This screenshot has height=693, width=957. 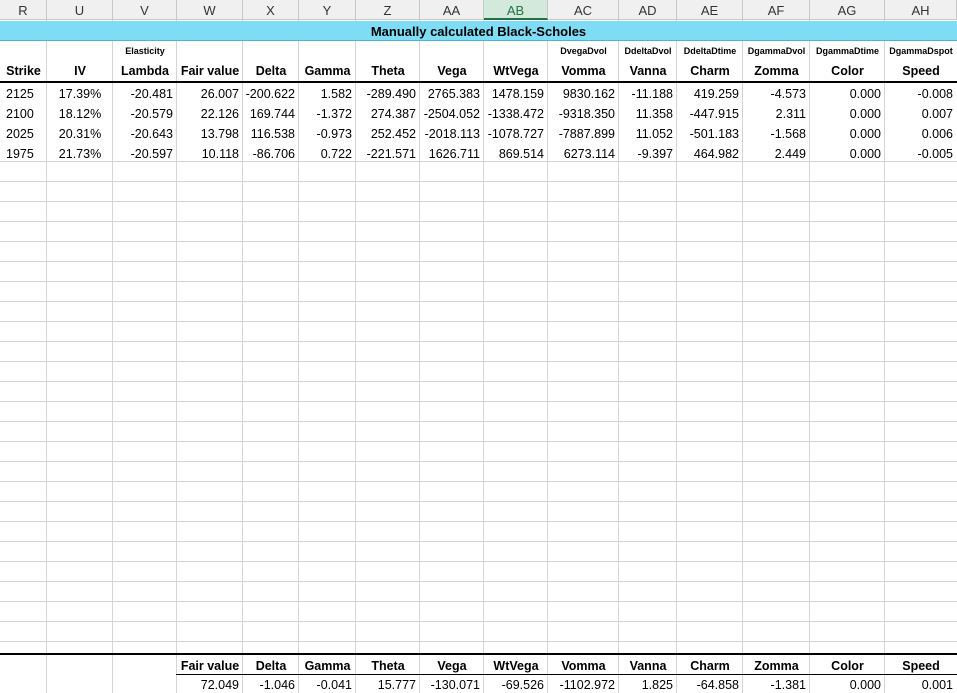 What do you see at coordinates (452, 154) in the screenshot?
I see `table-cell: 1626.711` at bounding box center [452, 154].